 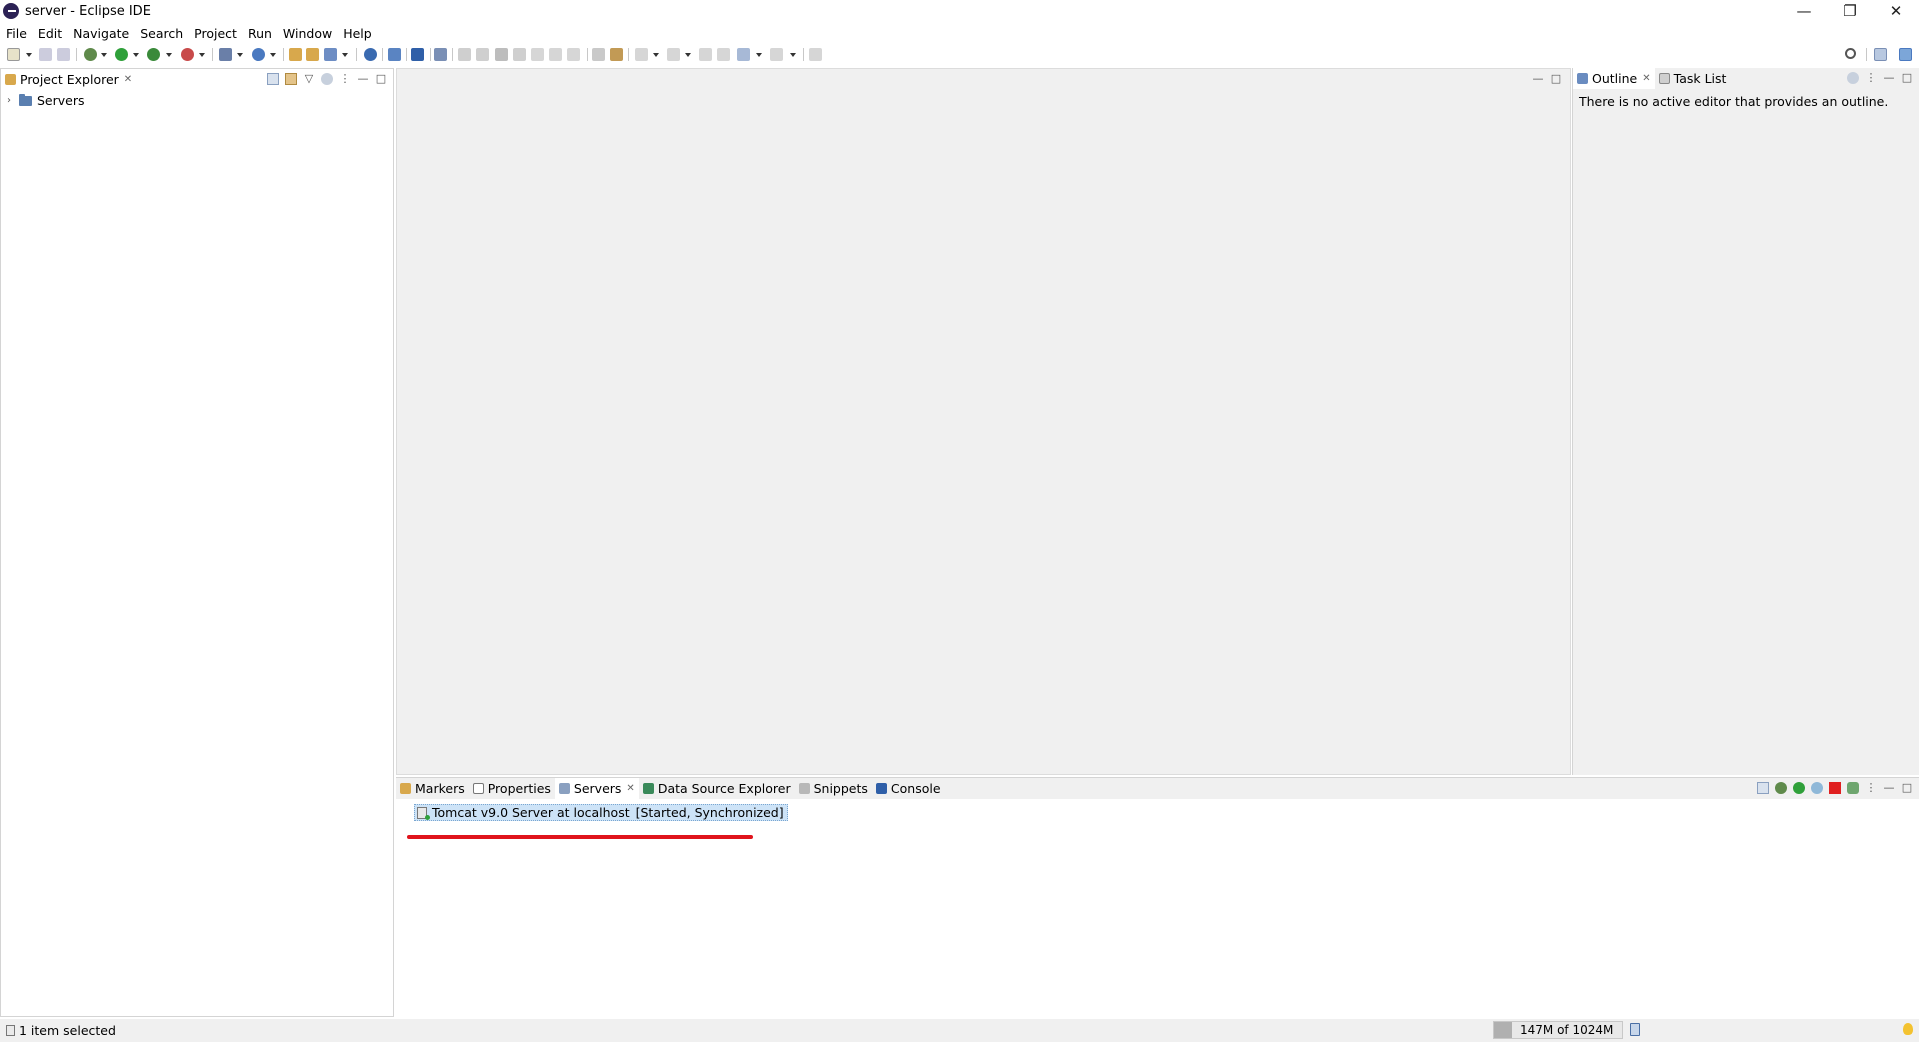 What do you see at coordinates (641, 54) in the screenshot?
I see `next-annotation-icon` at bounding box center [641, 54].